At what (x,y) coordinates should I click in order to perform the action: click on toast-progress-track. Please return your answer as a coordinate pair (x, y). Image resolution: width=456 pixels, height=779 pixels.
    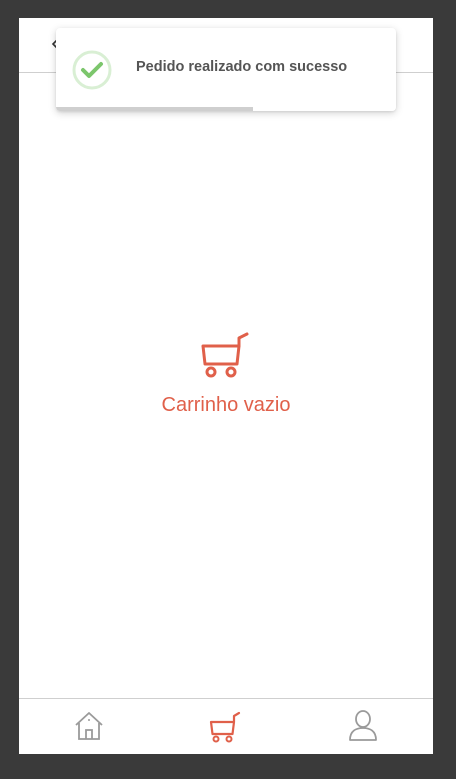
    Looking at the image, I should click on (226, 109).